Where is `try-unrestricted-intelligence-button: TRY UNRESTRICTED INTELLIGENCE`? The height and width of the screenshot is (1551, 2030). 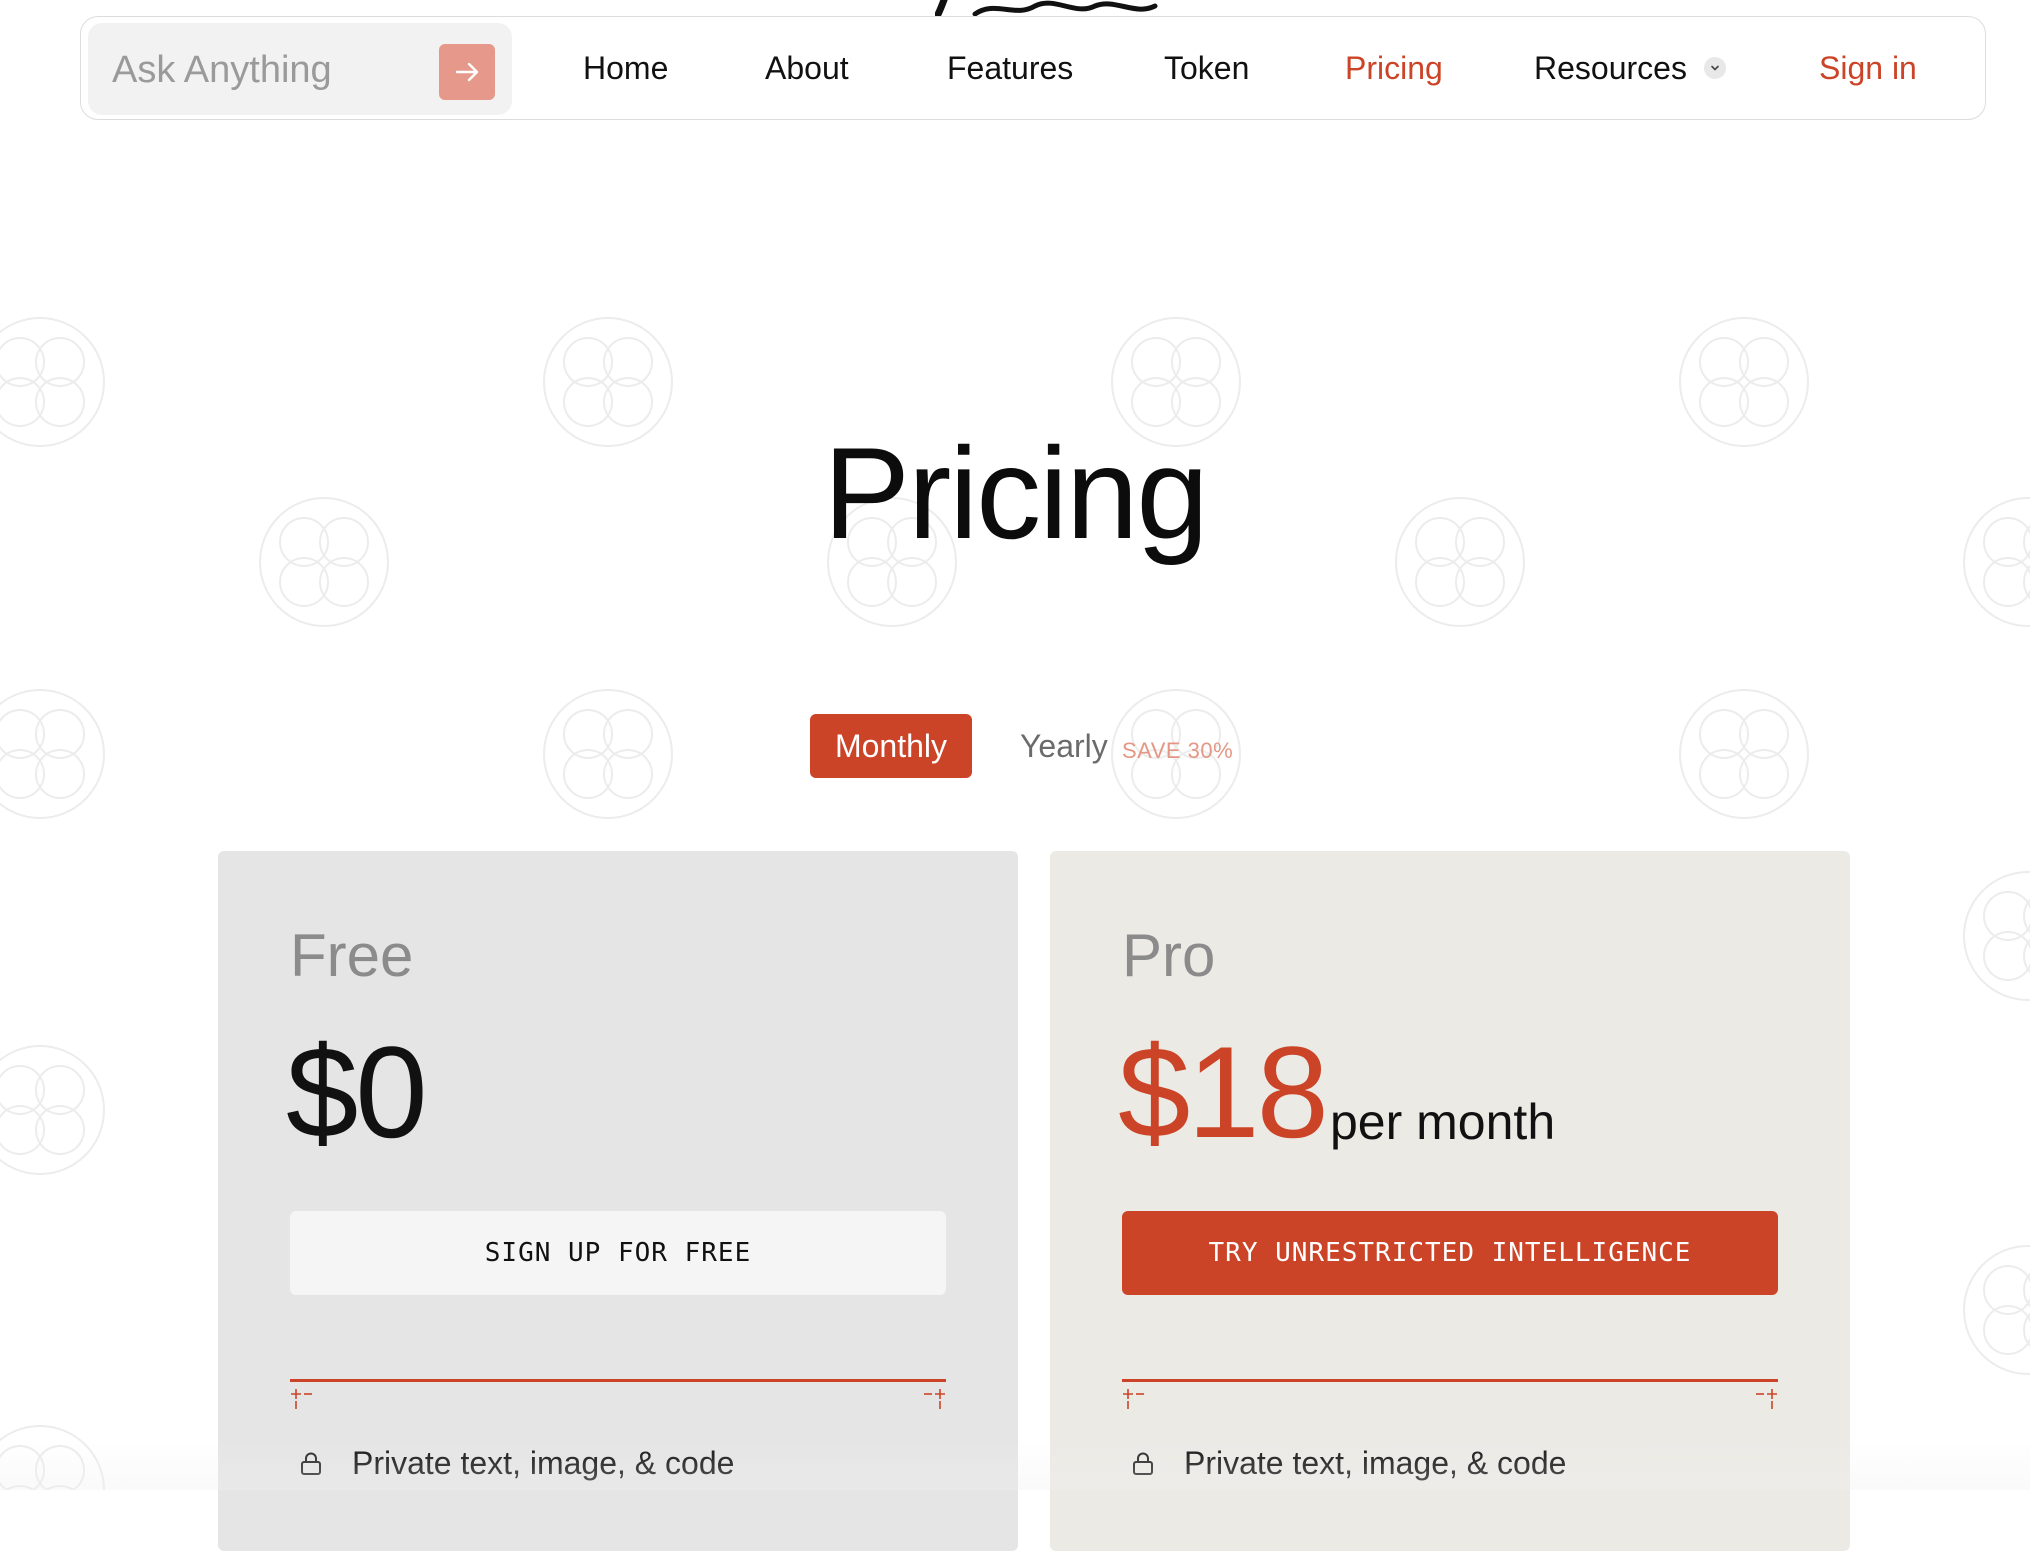
try-unrestricted-intelligence-button: TRY UNRESTRICTED INTELLIGENCE is located at coordinates (1450, 1253).